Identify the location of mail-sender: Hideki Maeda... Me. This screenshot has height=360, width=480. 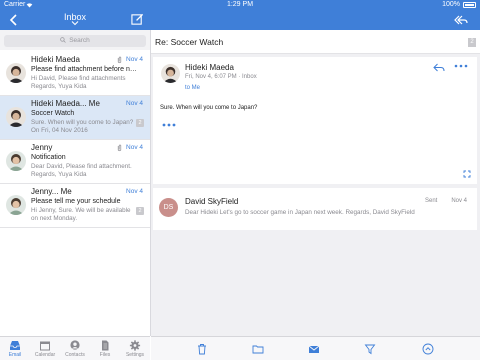
(65, 103).